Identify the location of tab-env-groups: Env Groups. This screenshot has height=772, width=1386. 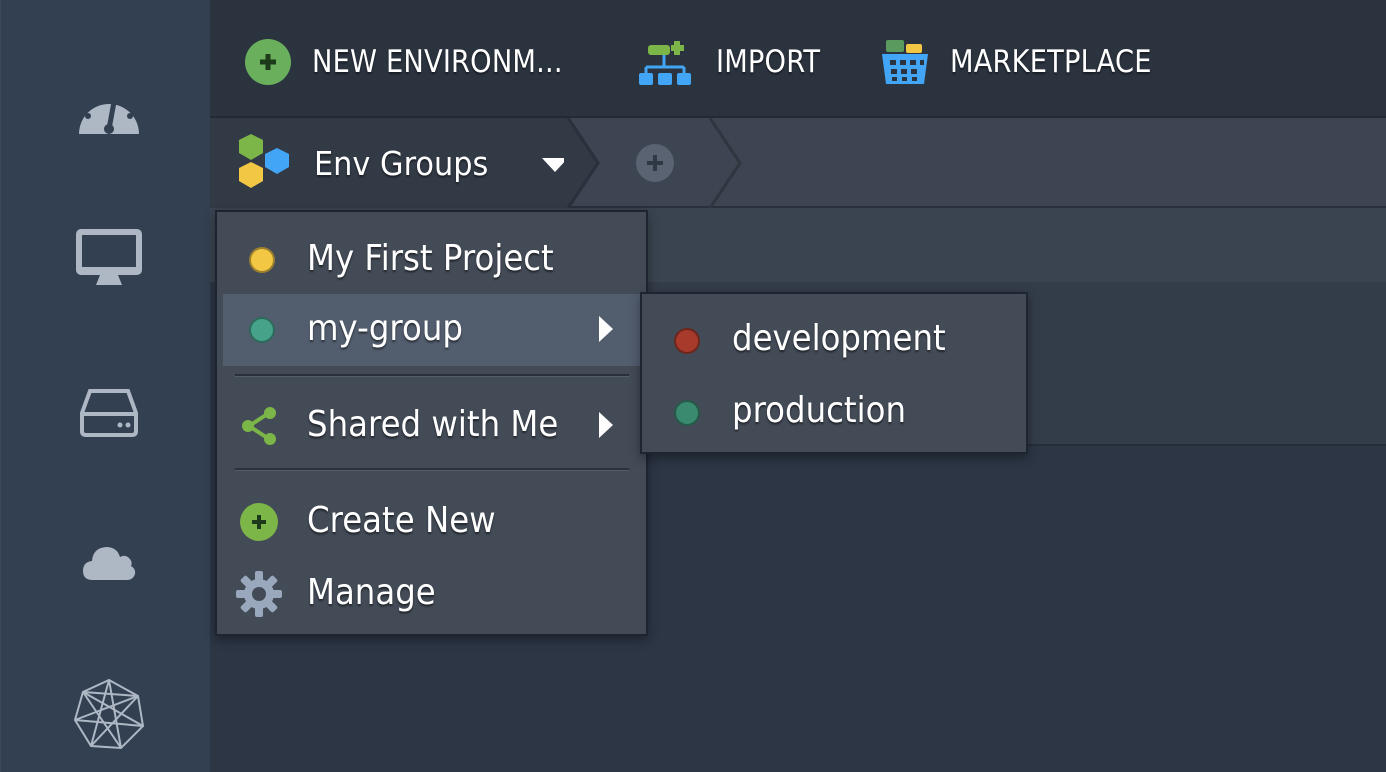
(390, 163).